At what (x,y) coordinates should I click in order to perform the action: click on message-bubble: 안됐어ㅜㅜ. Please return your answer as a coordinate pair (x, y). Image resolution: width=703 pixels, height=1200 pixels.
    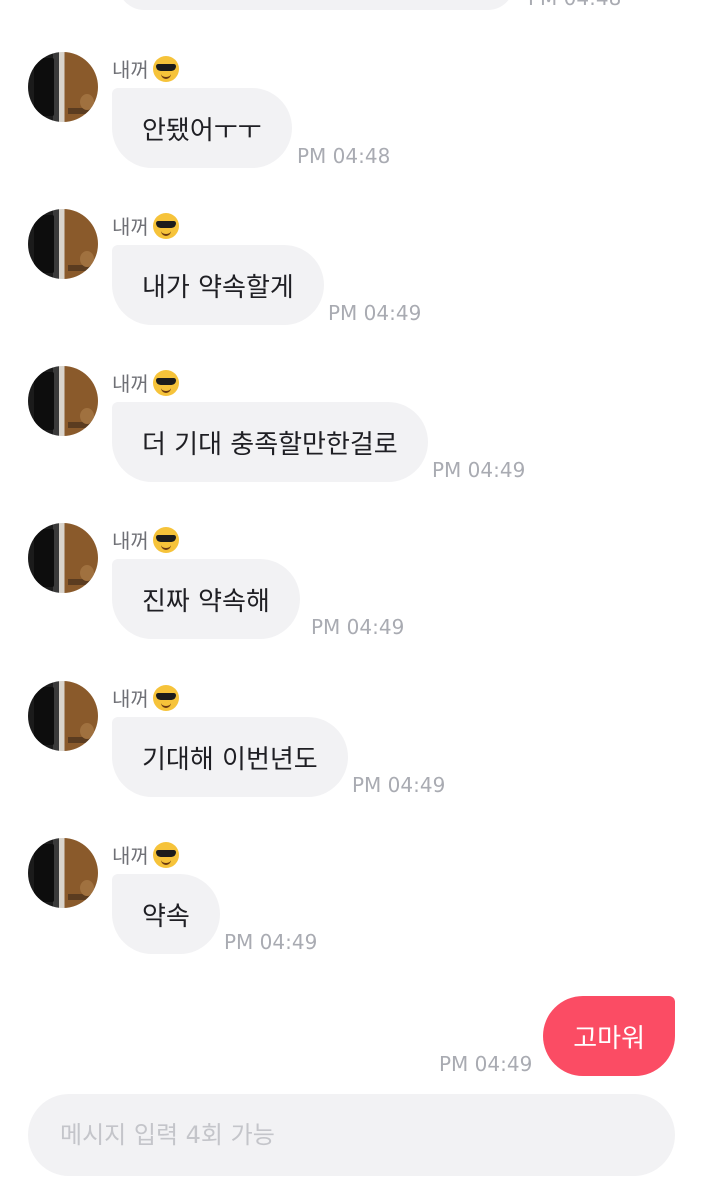
    Looking at the image, I should click on (202, 128).